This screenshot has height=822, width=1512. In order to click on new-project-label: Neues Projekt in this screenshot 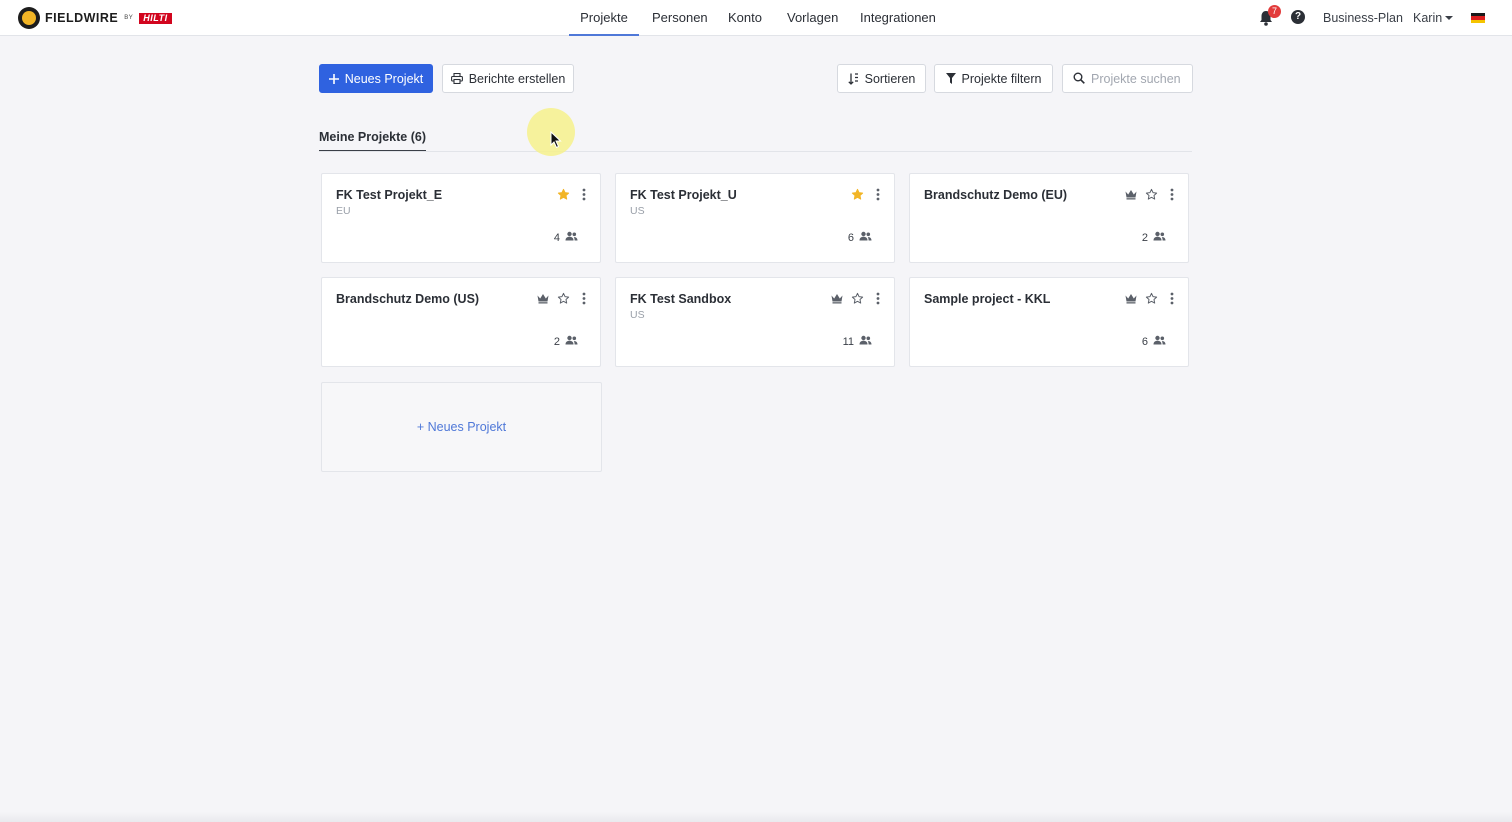, I will do `click(384, 78)`.